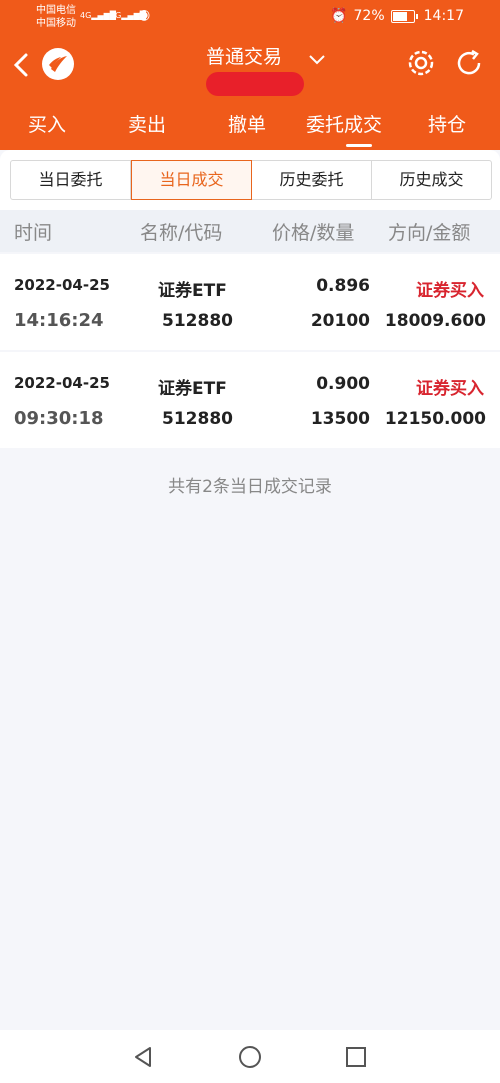 The width and height of the screenshot is (500, 1083). What do you see at coordinates (343, 384) in the screenshot?
I see `trade-price: 0.900` at bounding box center [343, 384].